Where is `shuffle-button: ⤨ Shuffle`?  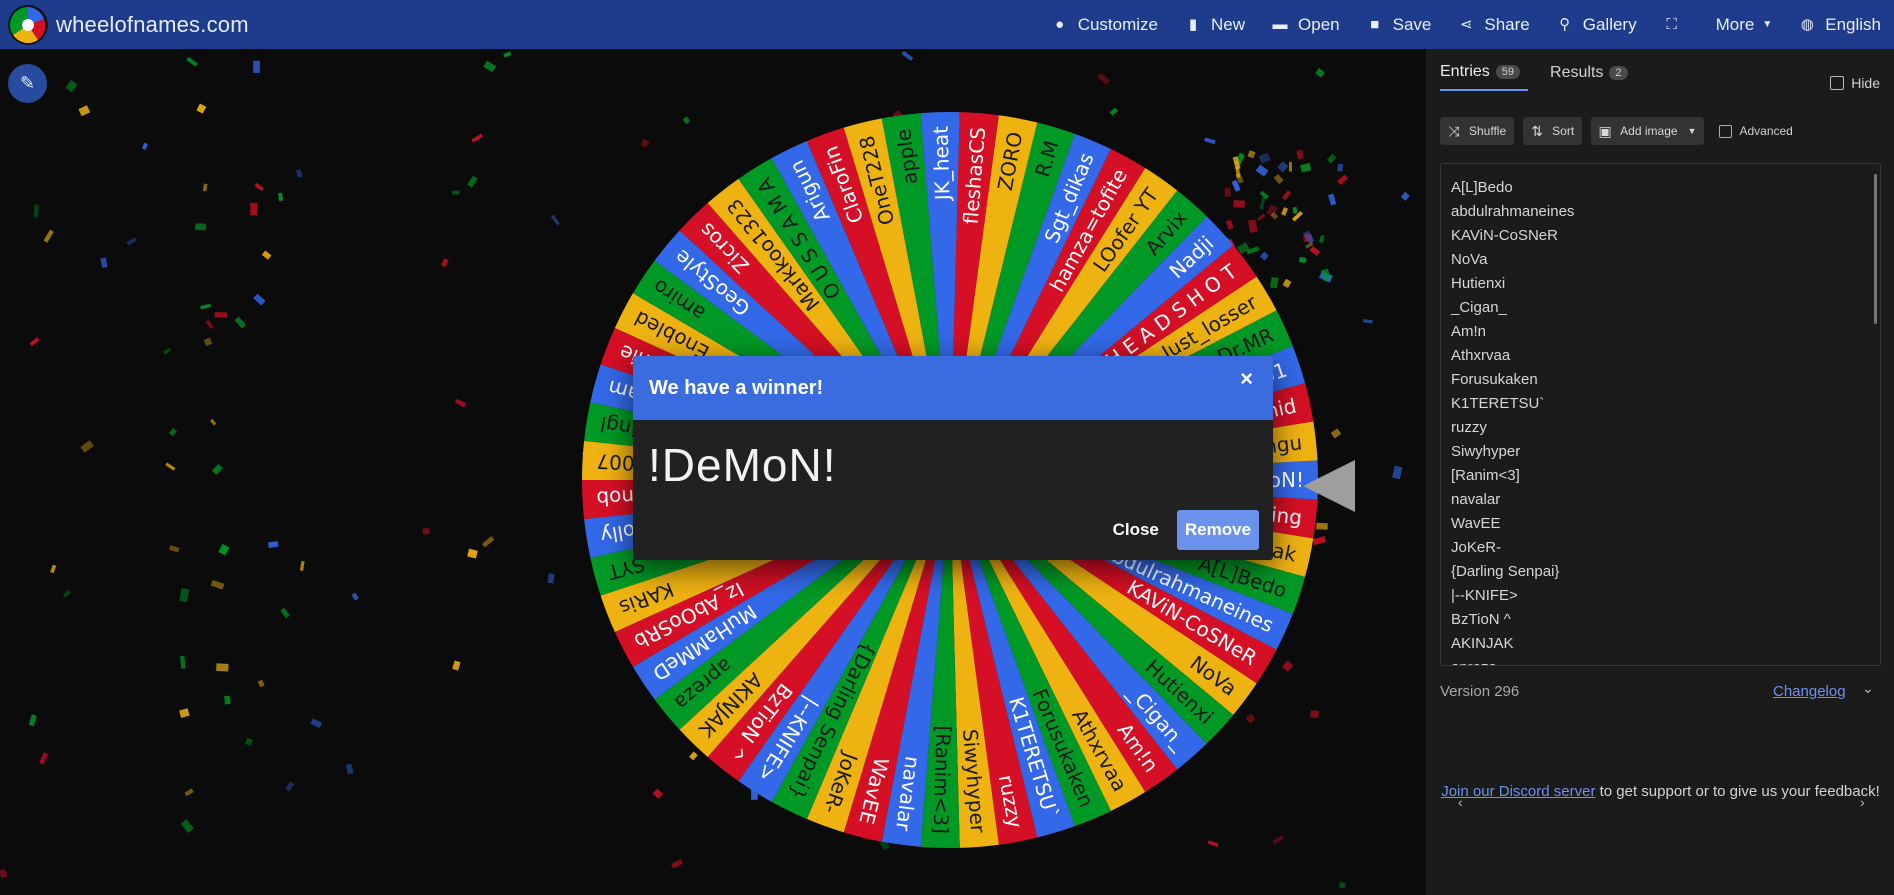 shuffle-button: ⤨ Shuffle is located at coordinates (1477, 131).